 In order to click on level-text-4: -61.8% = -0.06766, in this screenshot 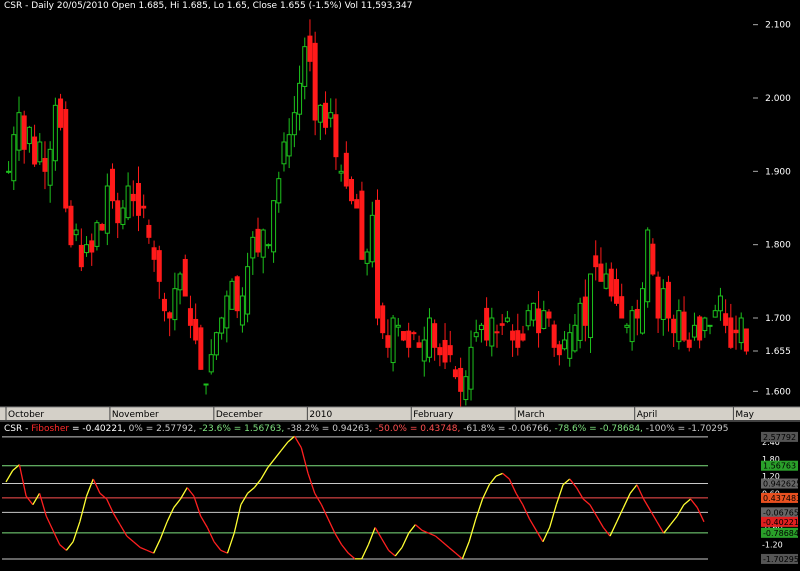, I will do `click(509, 429)`.